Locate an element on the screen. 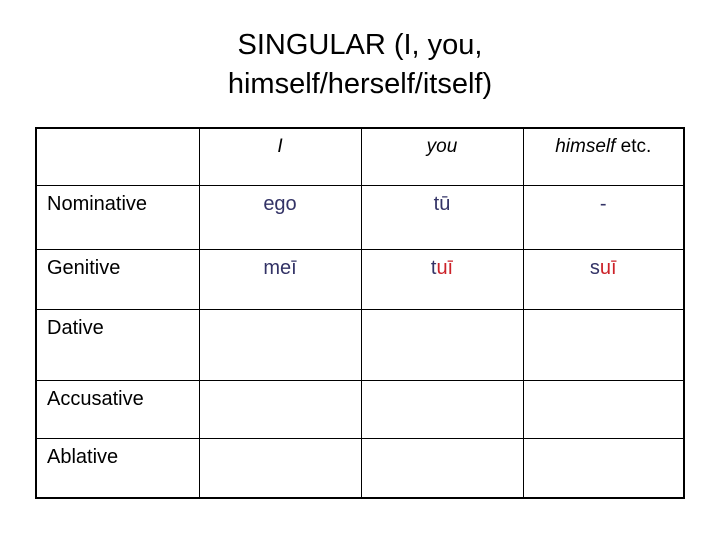 The image size is (720, 540). value-dative-i is located at coordinates (280, 345).